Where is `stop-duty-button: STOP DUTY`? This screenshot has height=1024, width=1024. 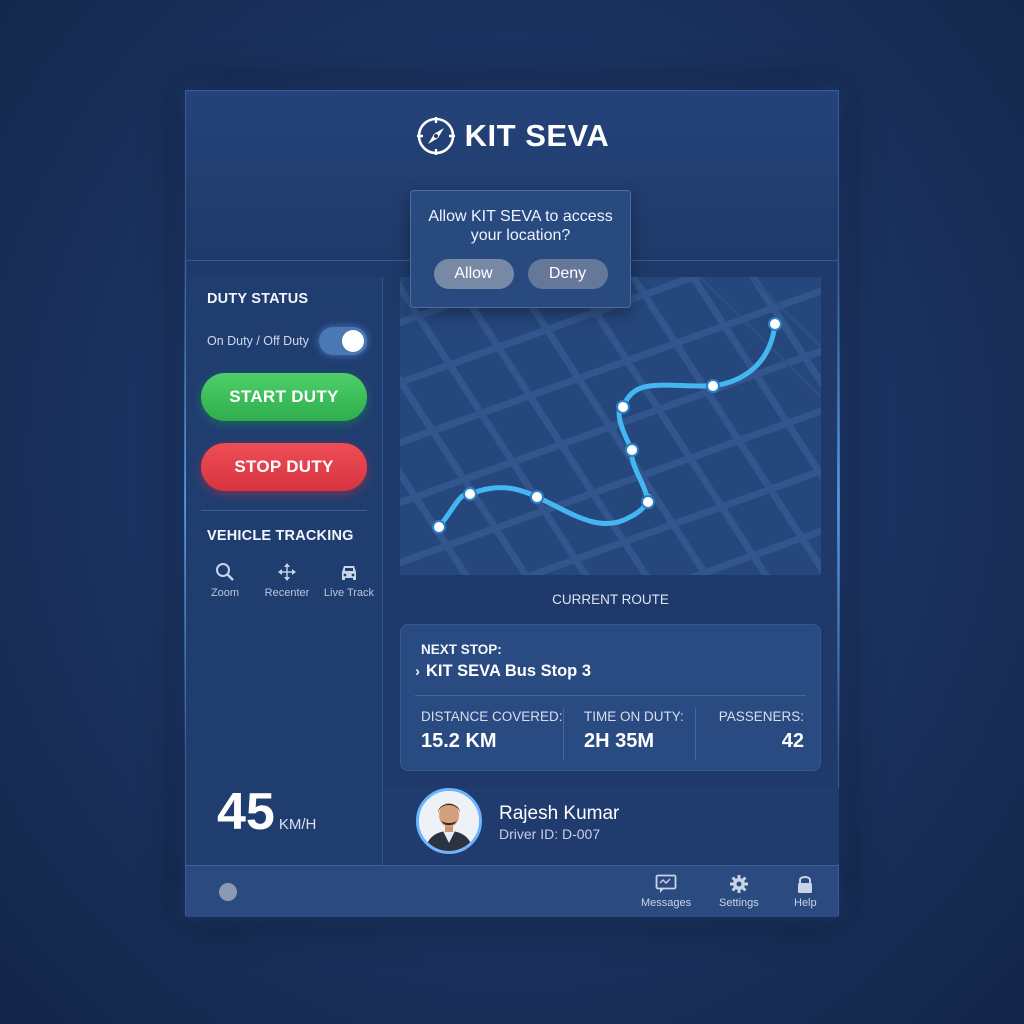
stop-duty-button: STOP DUTY is located at coordinates (284, 467).